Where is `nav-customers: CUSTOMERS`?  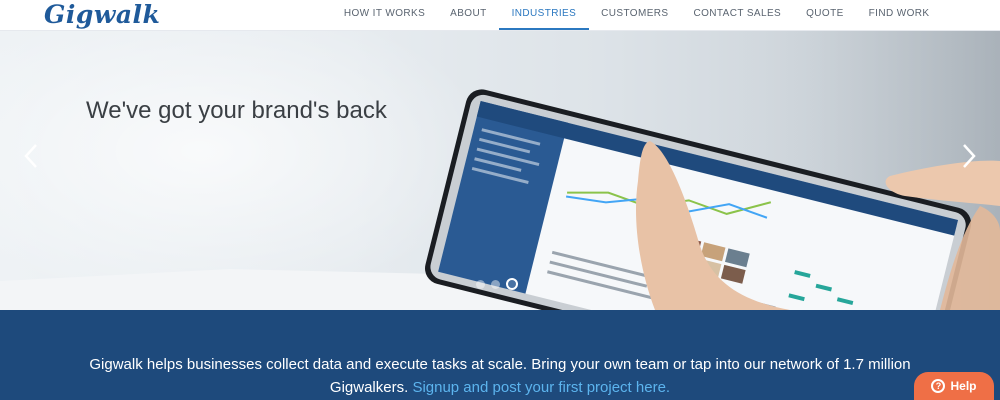 nav-customers: CUSTOMERS is located at coordinates (635, 15).